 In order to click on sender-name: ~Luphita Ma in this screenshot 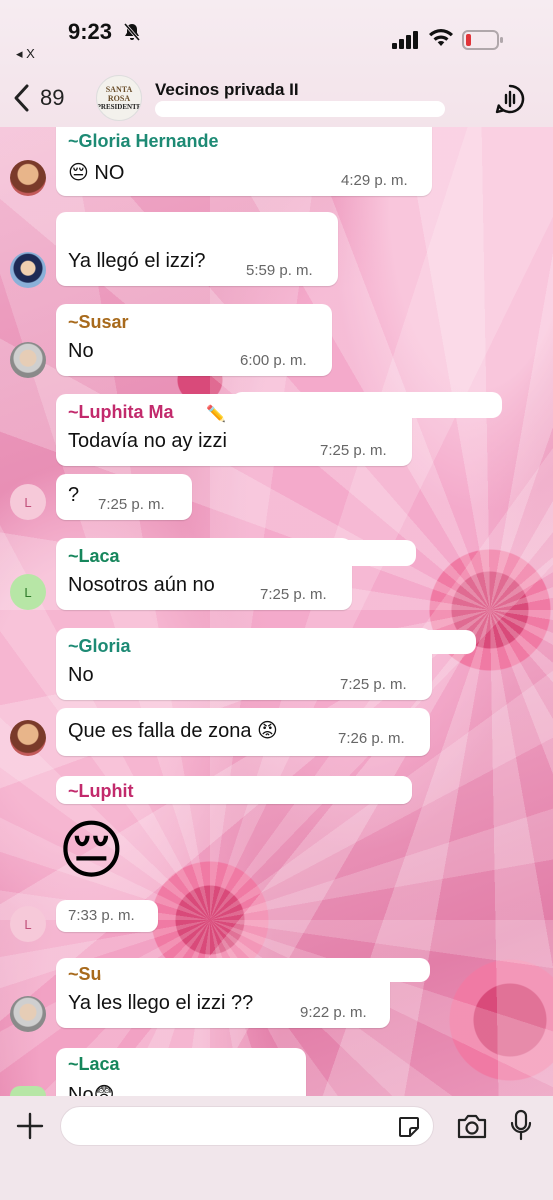, I will do `click(121, 412)`.